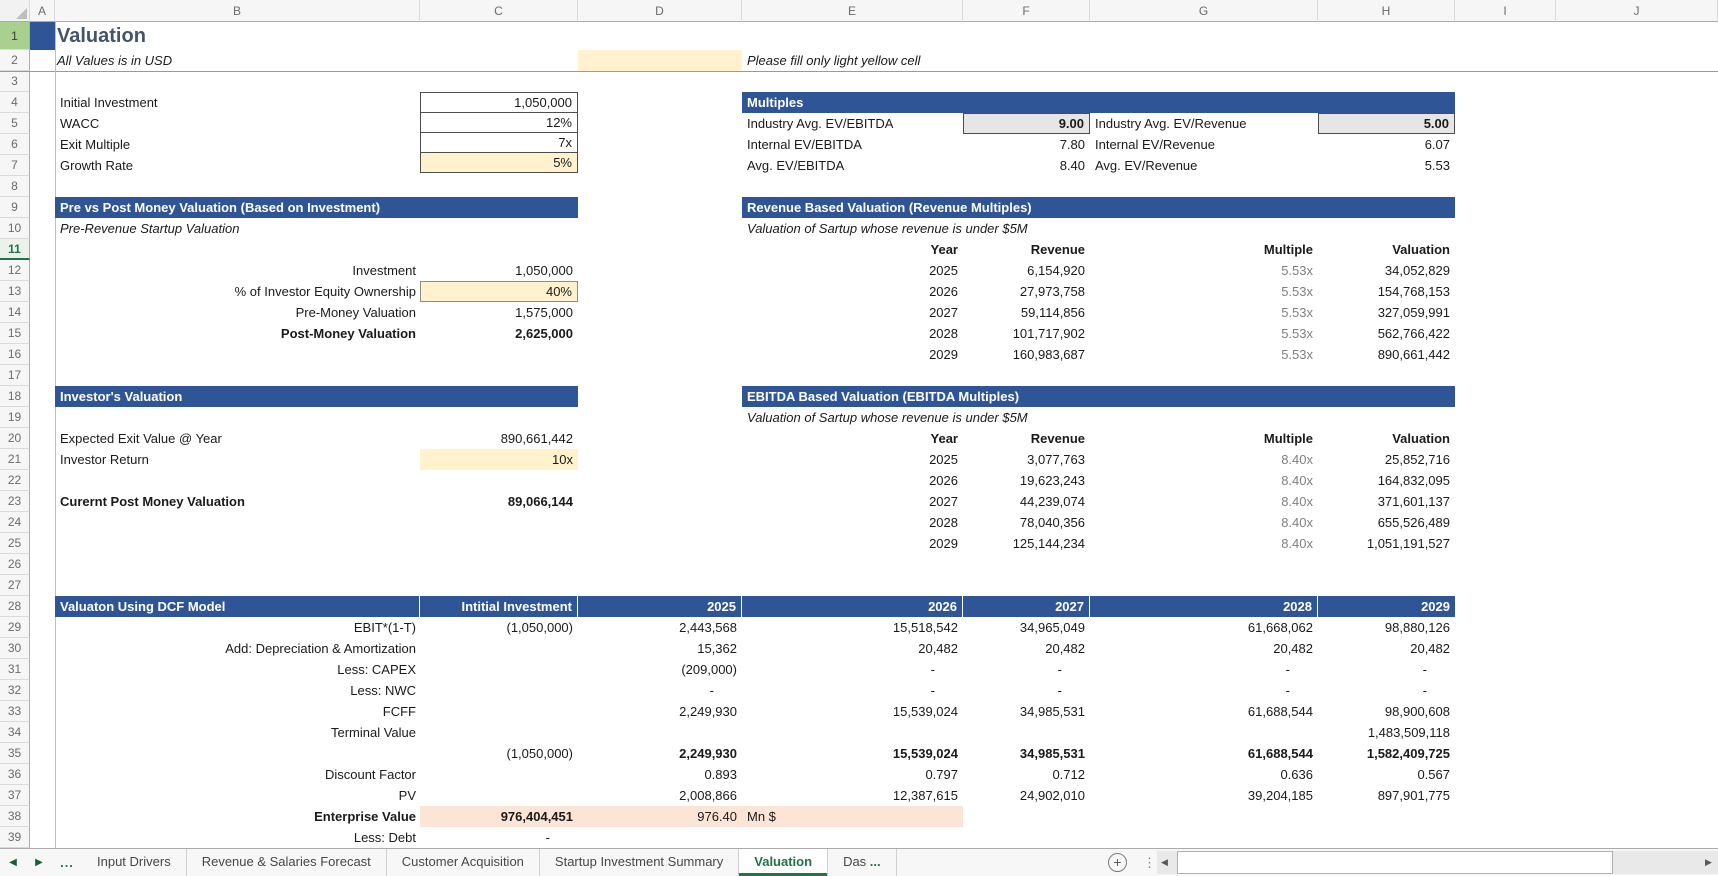 The image size is (1718, 876). What do you see at coordinates (1386, 144) in the screenshot?
I see `multiple-value-cell: 6.07` at bounding box center [1386, 144].